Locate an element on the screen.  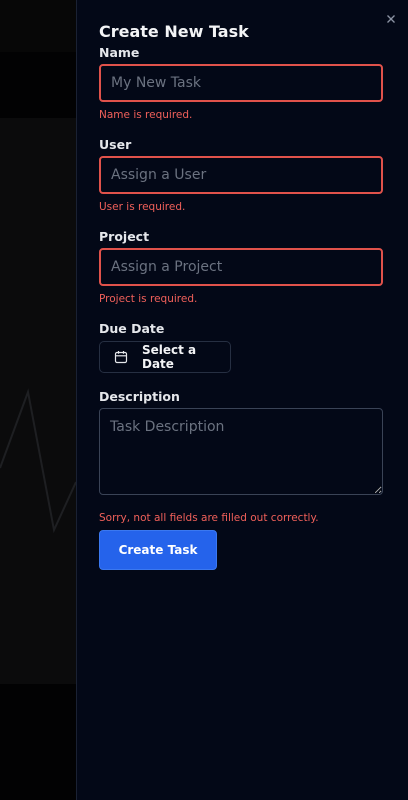
description-textarea is located at coordinates (241, 451).